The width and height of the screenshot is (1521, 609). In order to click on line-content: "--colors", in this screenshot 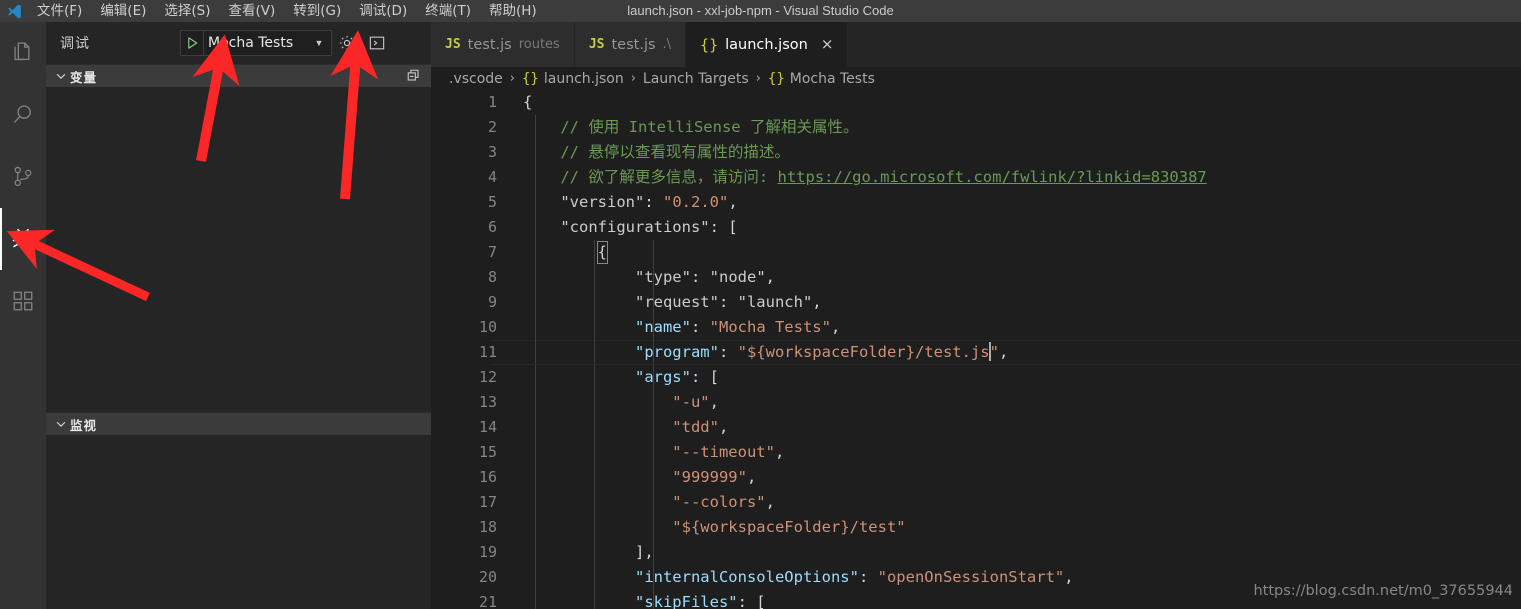, I will do `click(649, 502)`.